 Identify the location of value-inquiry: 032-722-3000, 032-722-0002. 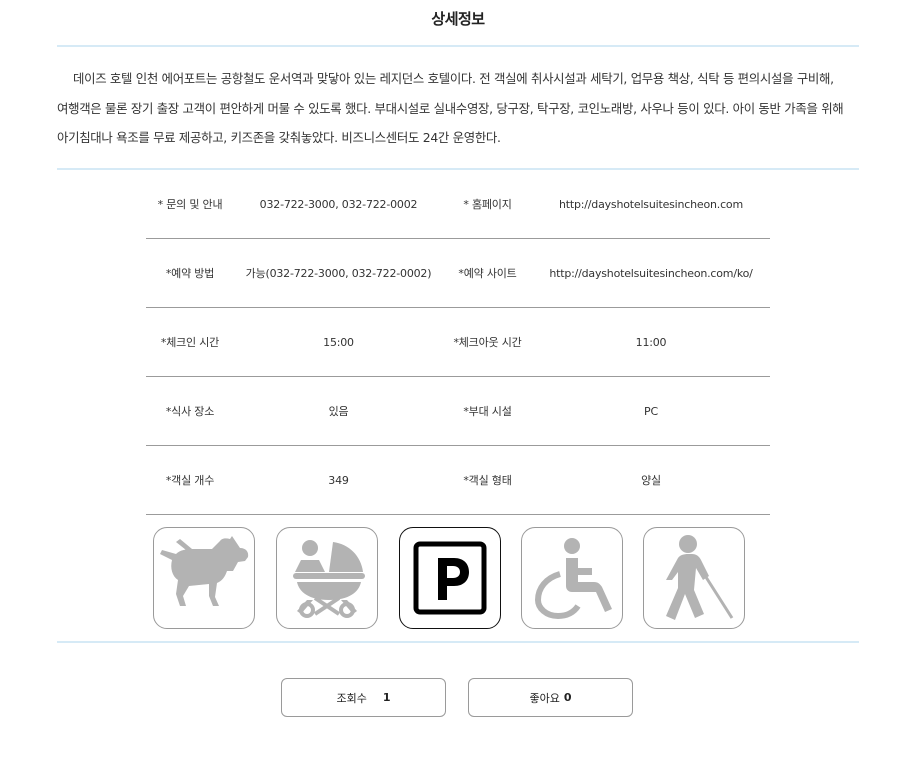
(338, 204).